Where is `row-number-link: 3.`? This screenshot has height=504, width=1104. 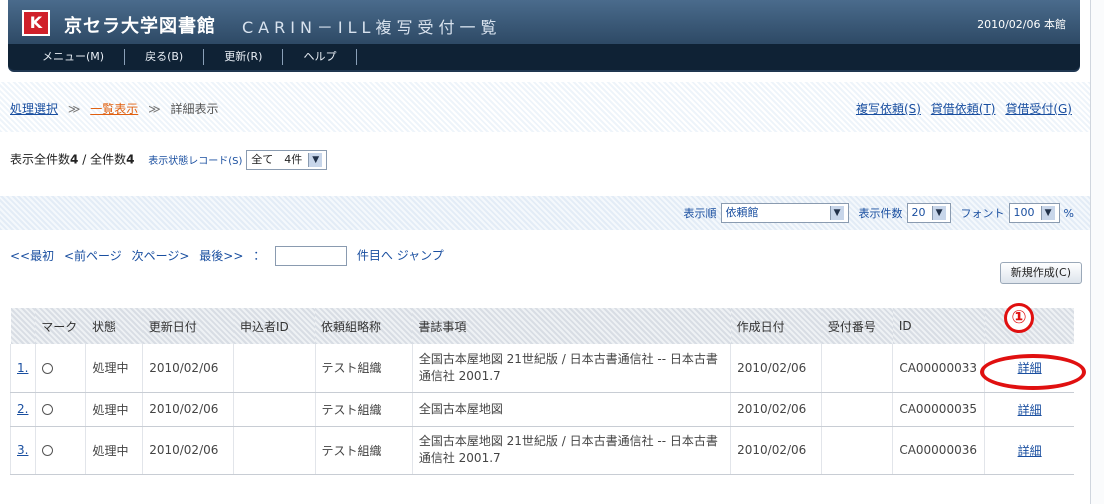
row-number-link: 3. is located at coordinates (22, 450).